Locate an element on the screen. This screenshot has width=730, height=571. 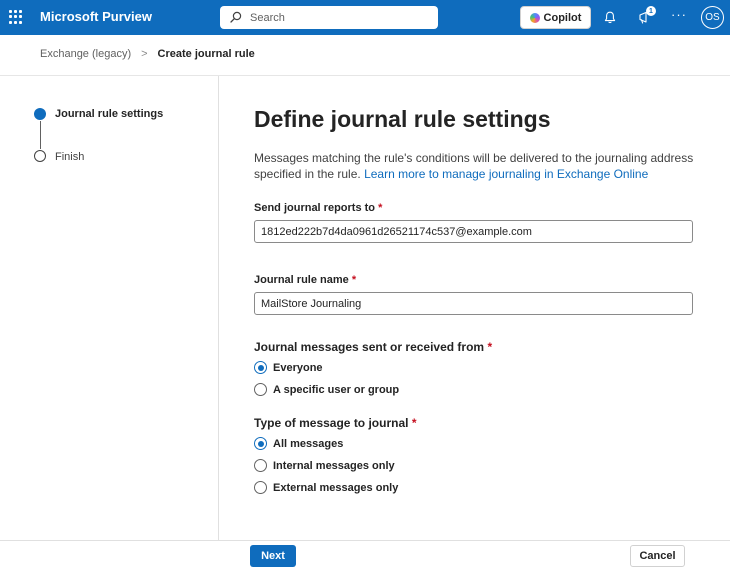
breadcrumb: Exchange (legacy) > Create journal rule is located at coordinates (147, 54).